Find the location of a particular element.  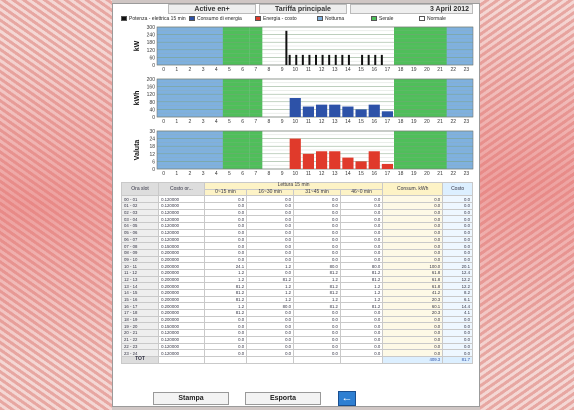

export-button: Esporta is located at coordinates (283, 398).